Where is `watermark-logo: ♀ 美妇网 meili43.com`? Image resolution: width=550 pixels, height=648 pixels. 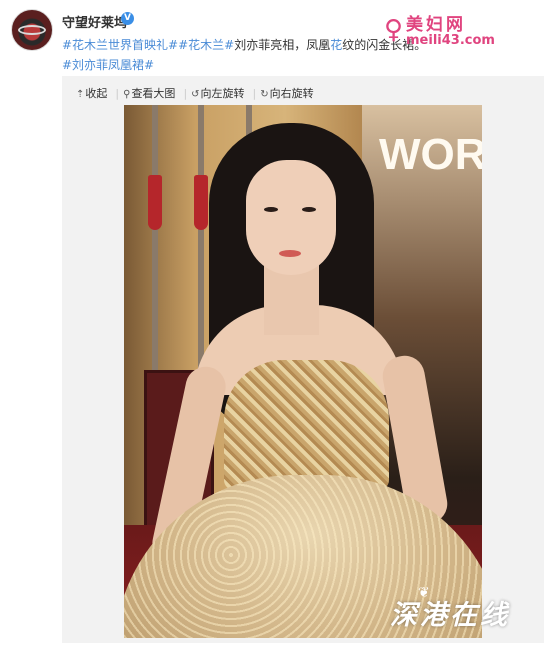 watermark-logo: ♀ 美妇网 meili43.com is located at coordinates (464, 30).